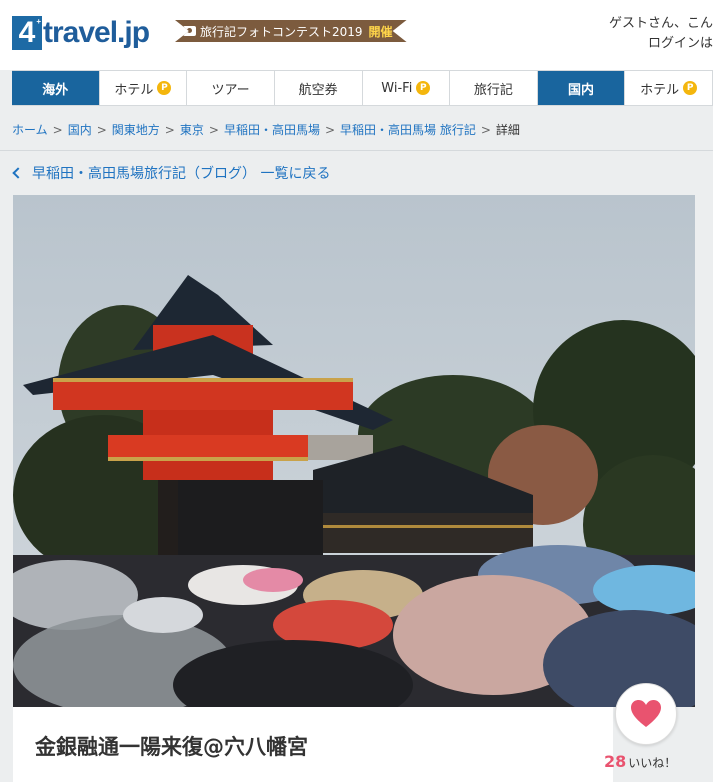 The height and width of the screenshot is (782, 713). Describe the element at coordinates (669, 88) in the screenshot. I see `nav-hotel-domestic: ホテル P` at that location.